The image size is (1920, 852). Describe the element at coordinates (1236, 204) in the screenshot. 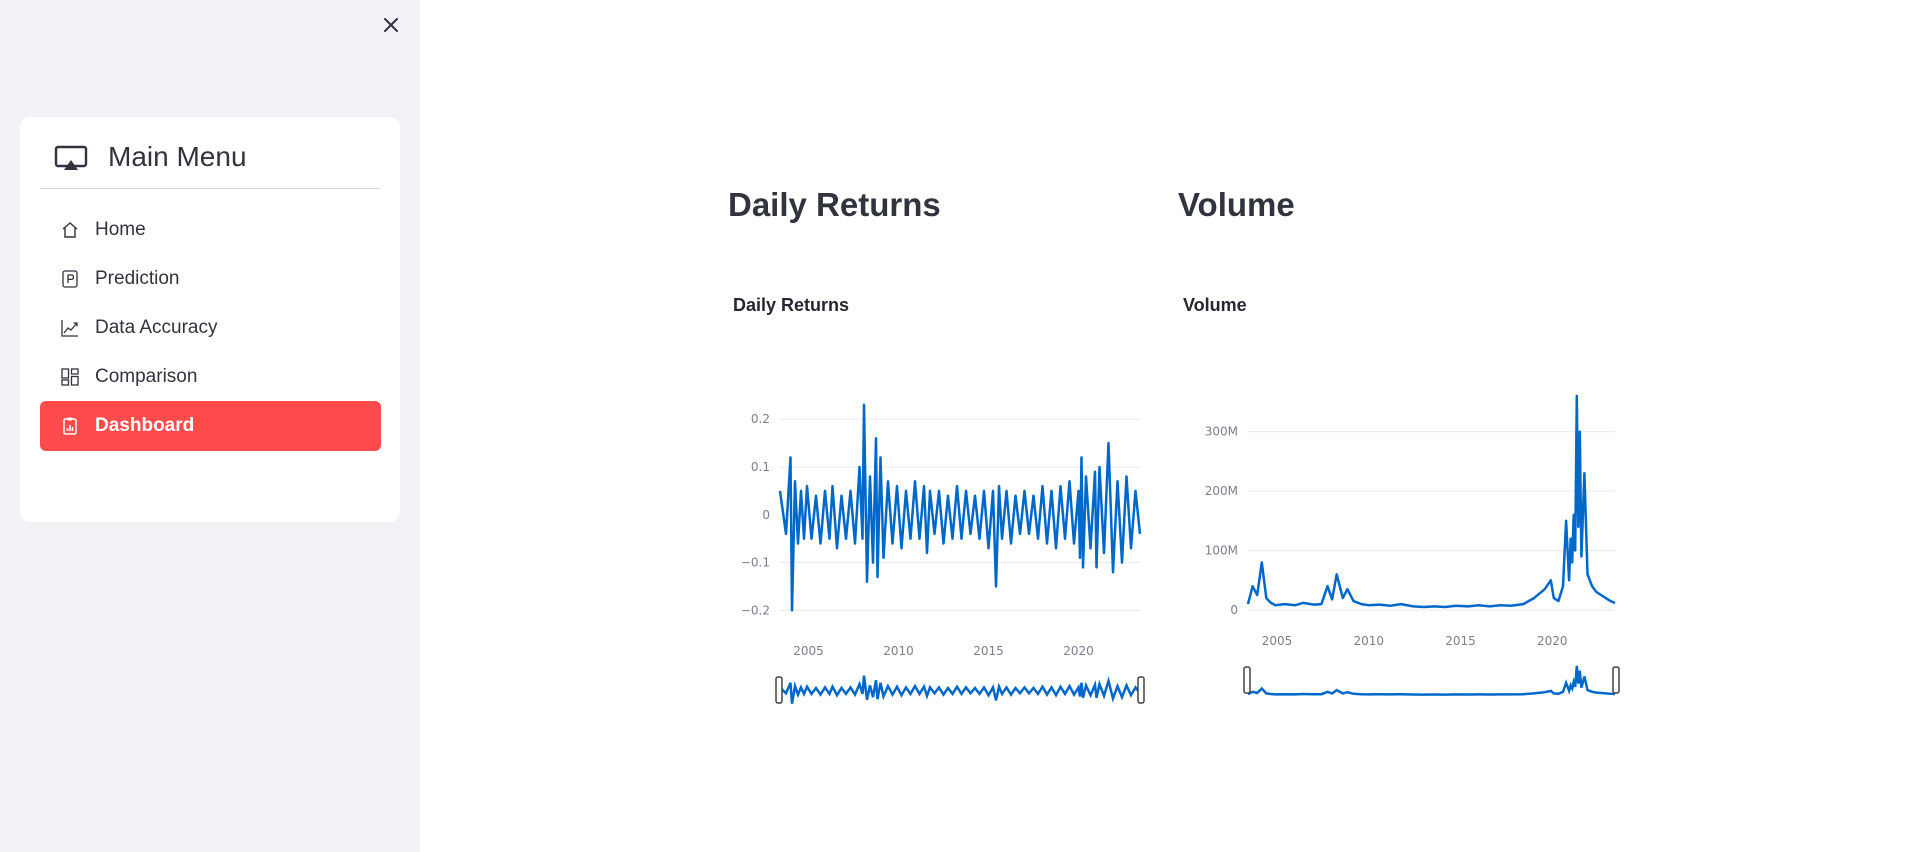

I see `volume-heading: Volume` at that location.